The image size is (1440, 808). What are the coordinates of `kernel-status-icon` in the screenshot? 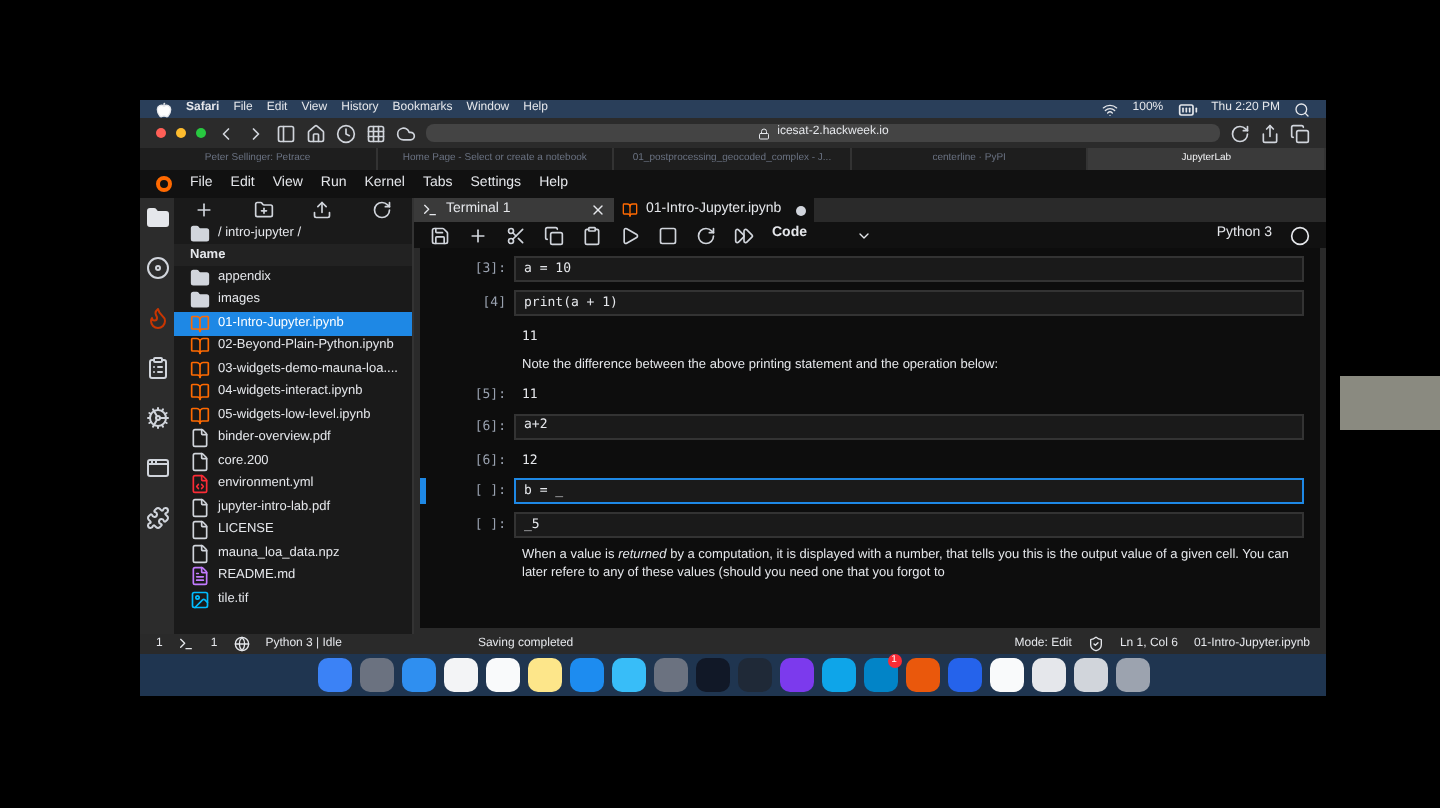 It's located at (1300, 235).